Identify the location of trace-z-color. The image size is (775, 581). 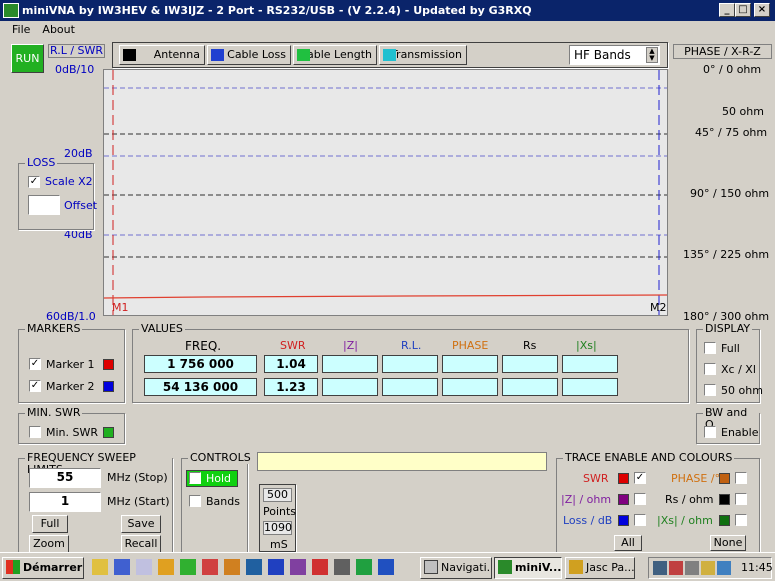
(623, 499).